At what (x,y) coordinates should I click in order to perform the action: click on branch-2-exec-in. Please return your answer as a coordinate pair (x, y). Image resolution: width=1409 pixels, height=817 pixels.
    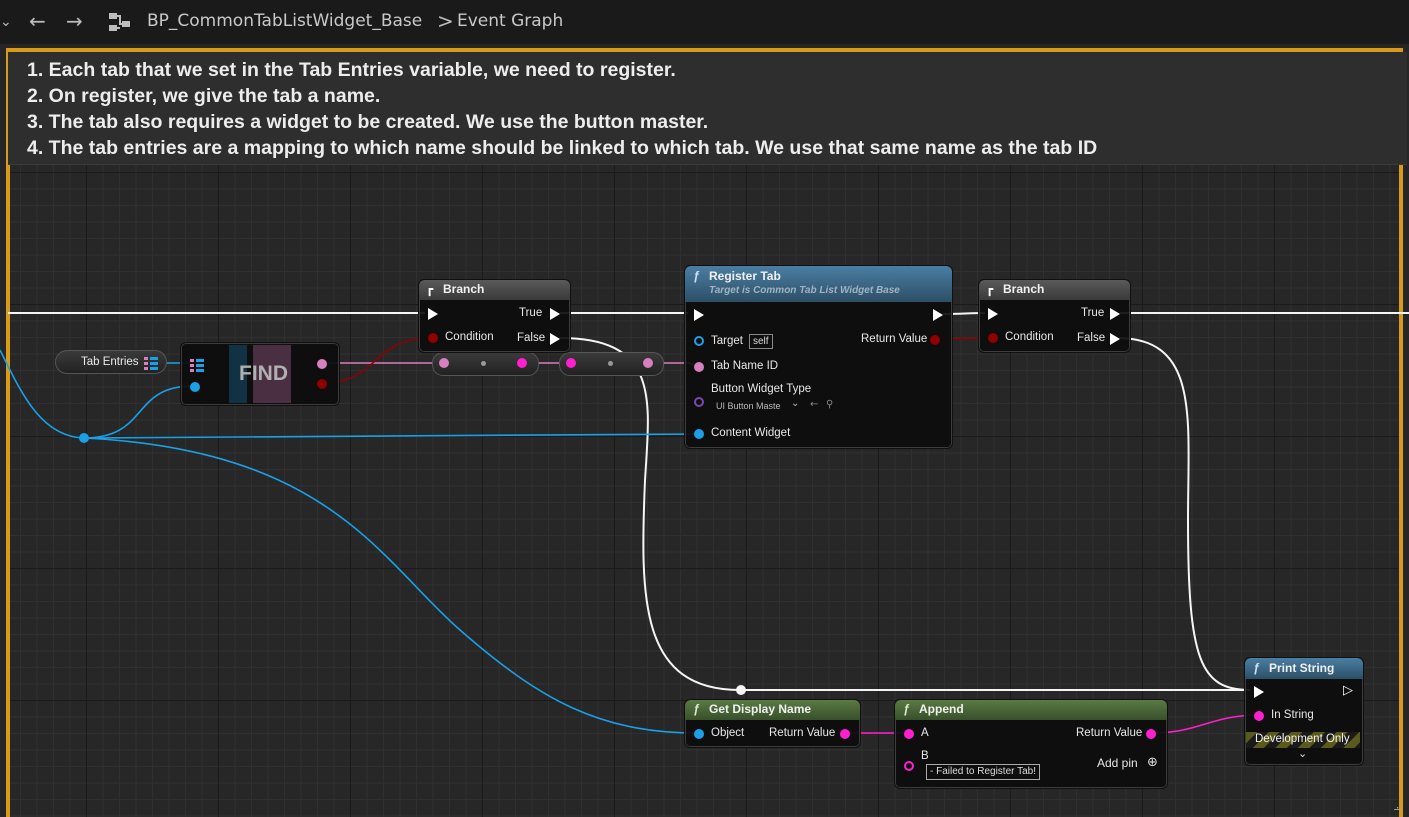
    Looking at the image, I should click on (993, 314).